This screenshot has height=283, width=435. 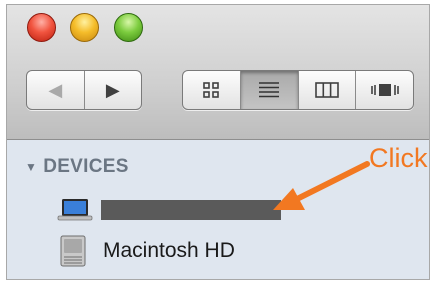 What do you see at coordinates (84, 27) in the screenshot?
I see `minimize-button` at bounding box center [84, 27].